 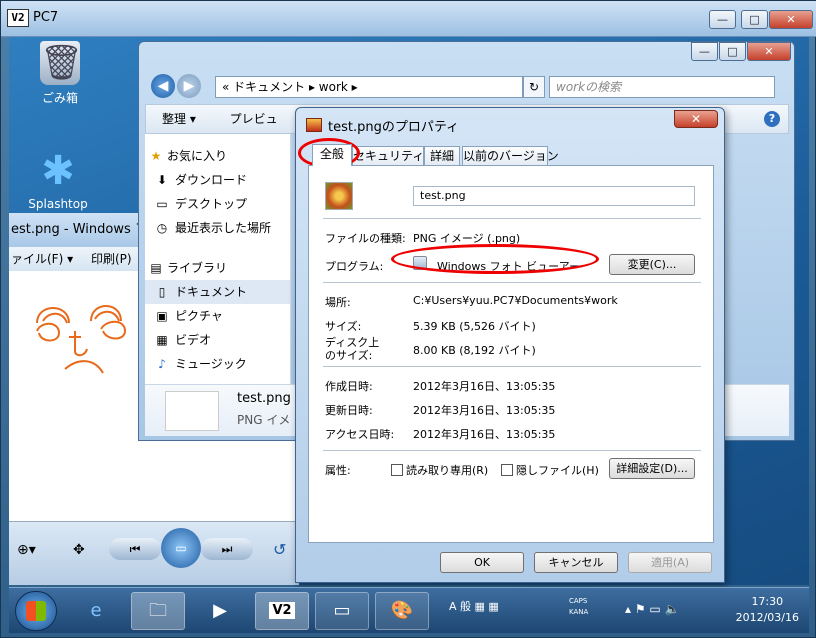 What do you see at coordinates (58, 204) in the screenshot?
I see `desktop-icon-label: Splashtop` at bounding box center [58, 204].